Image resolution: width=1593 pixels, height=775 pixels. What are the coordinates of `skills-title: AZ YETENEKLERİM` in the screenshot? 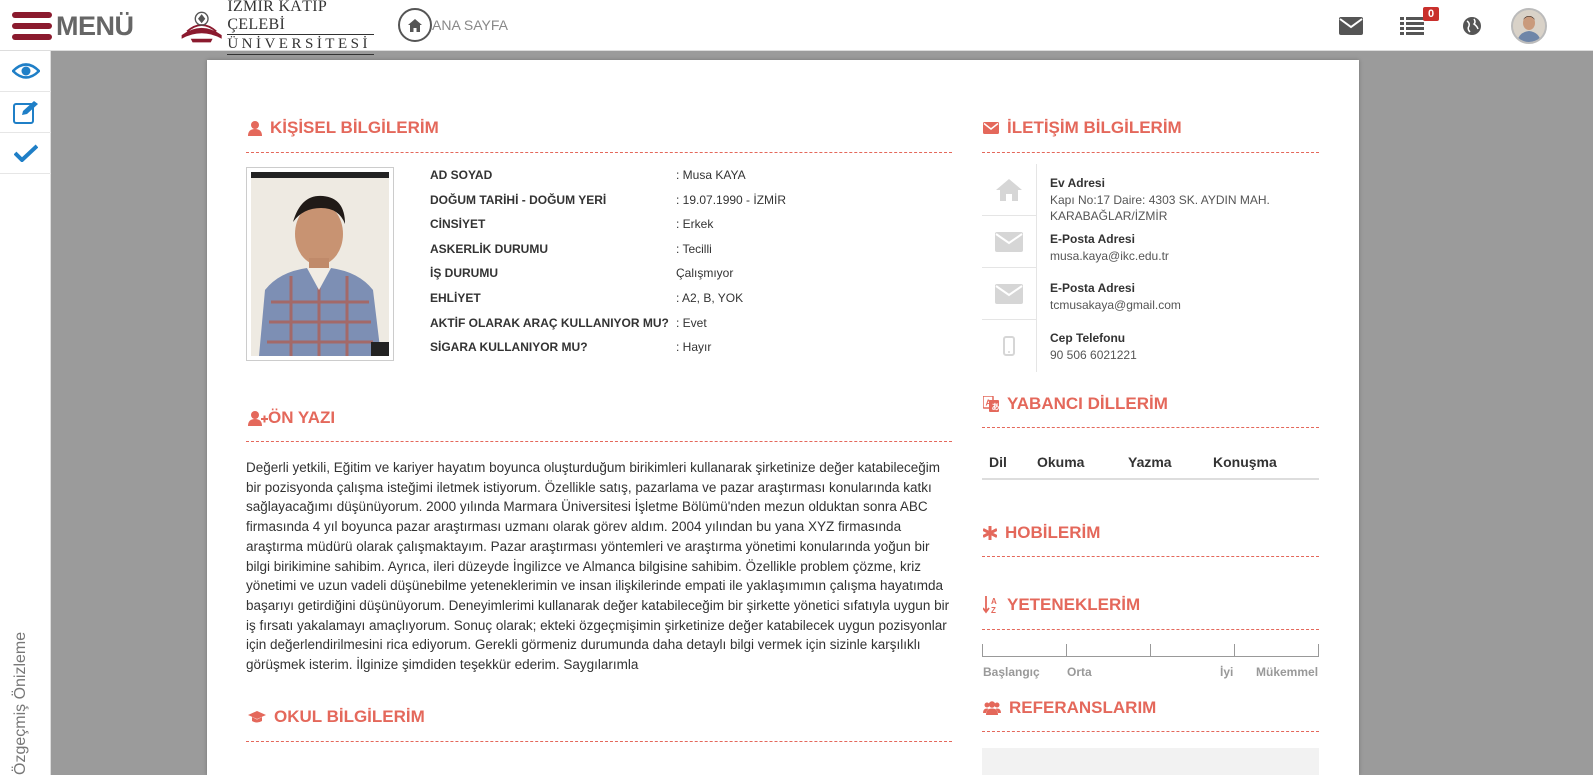 It's located at (1061, 605).